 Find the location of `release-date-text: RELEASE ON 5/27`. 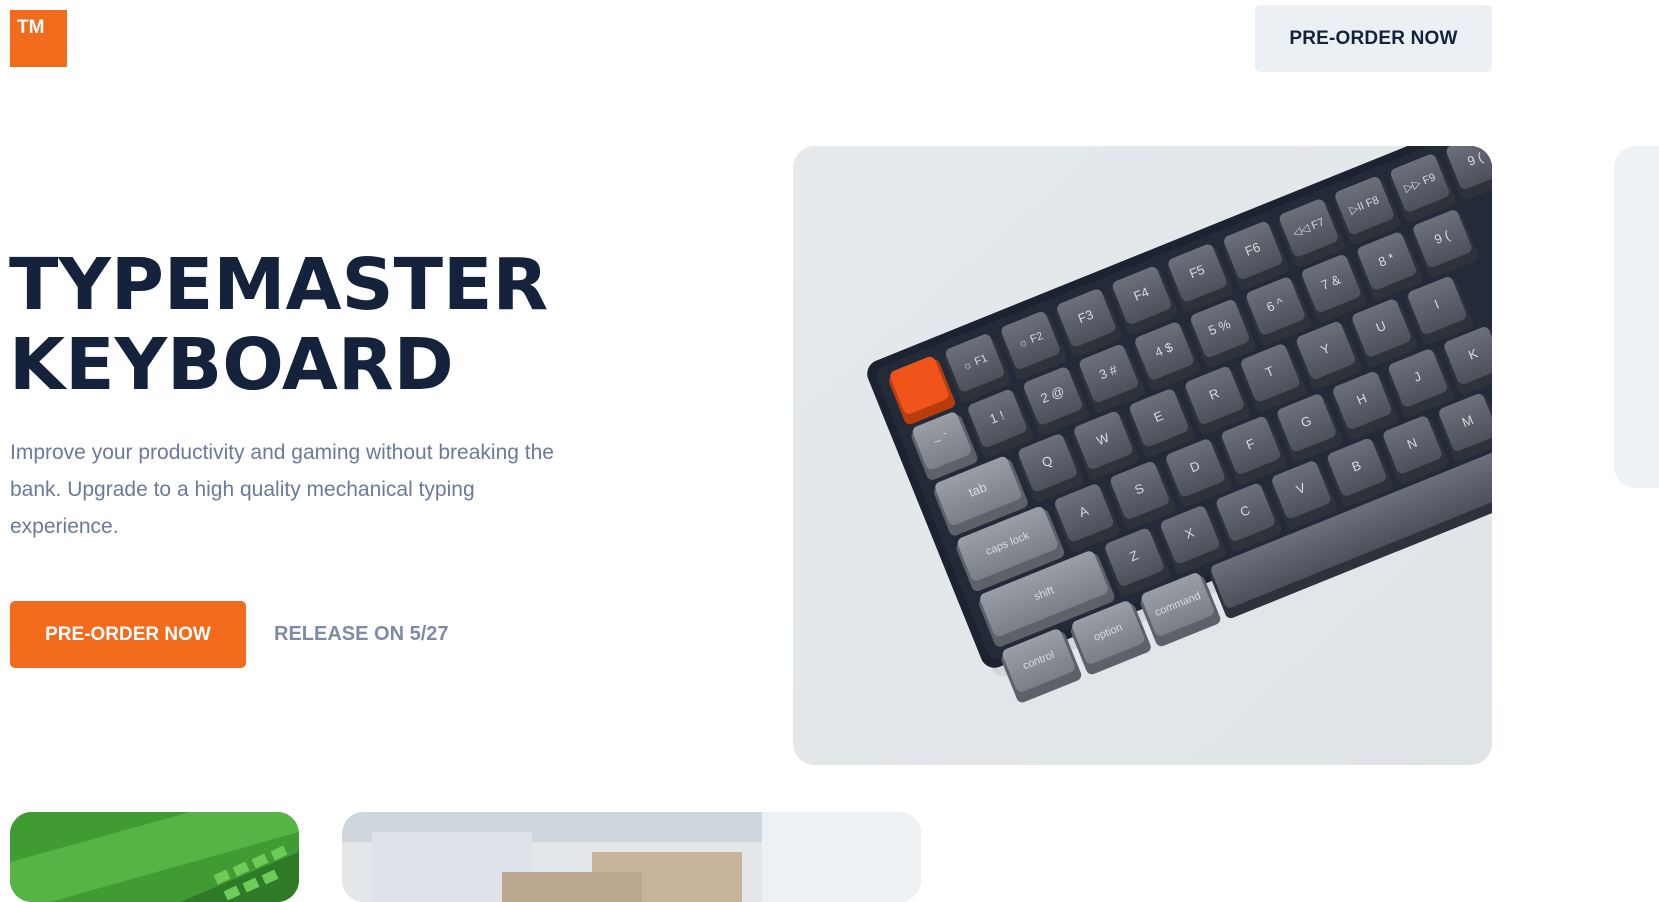

release-date-text: RELEASE ON 5/27 is located at coordinates (361, 634).